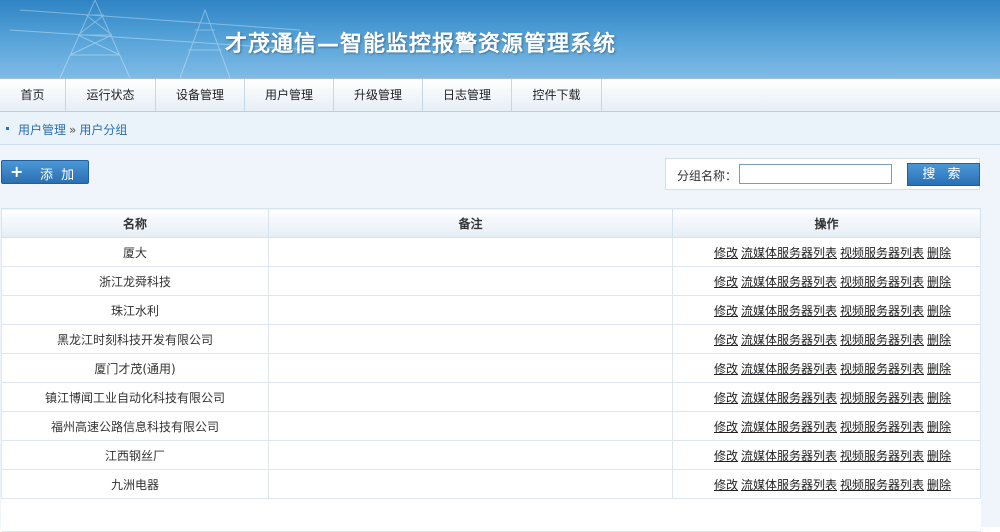  I want to click on table-row: 珠江水利 修改 流媒体服务器列表 视频服务器列表 删除, so click(491, 310).